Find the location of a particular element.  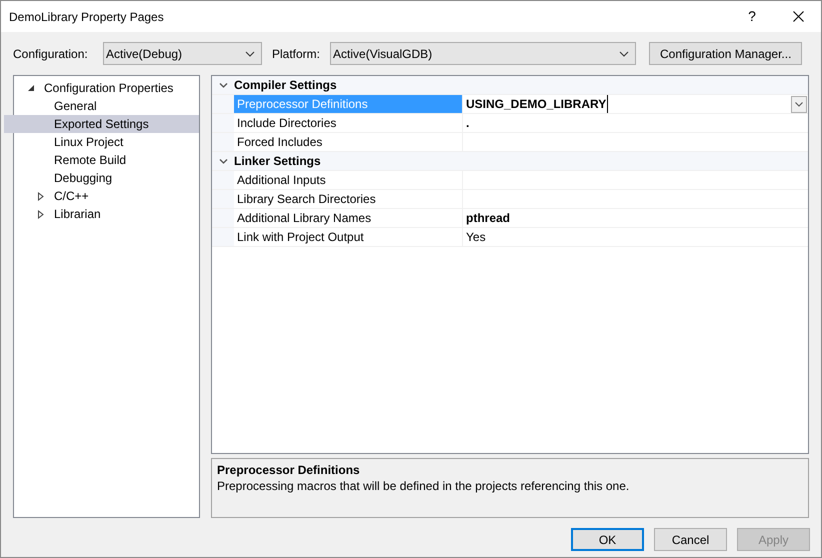

property-value: pthread is located at coordinates (488, 218).